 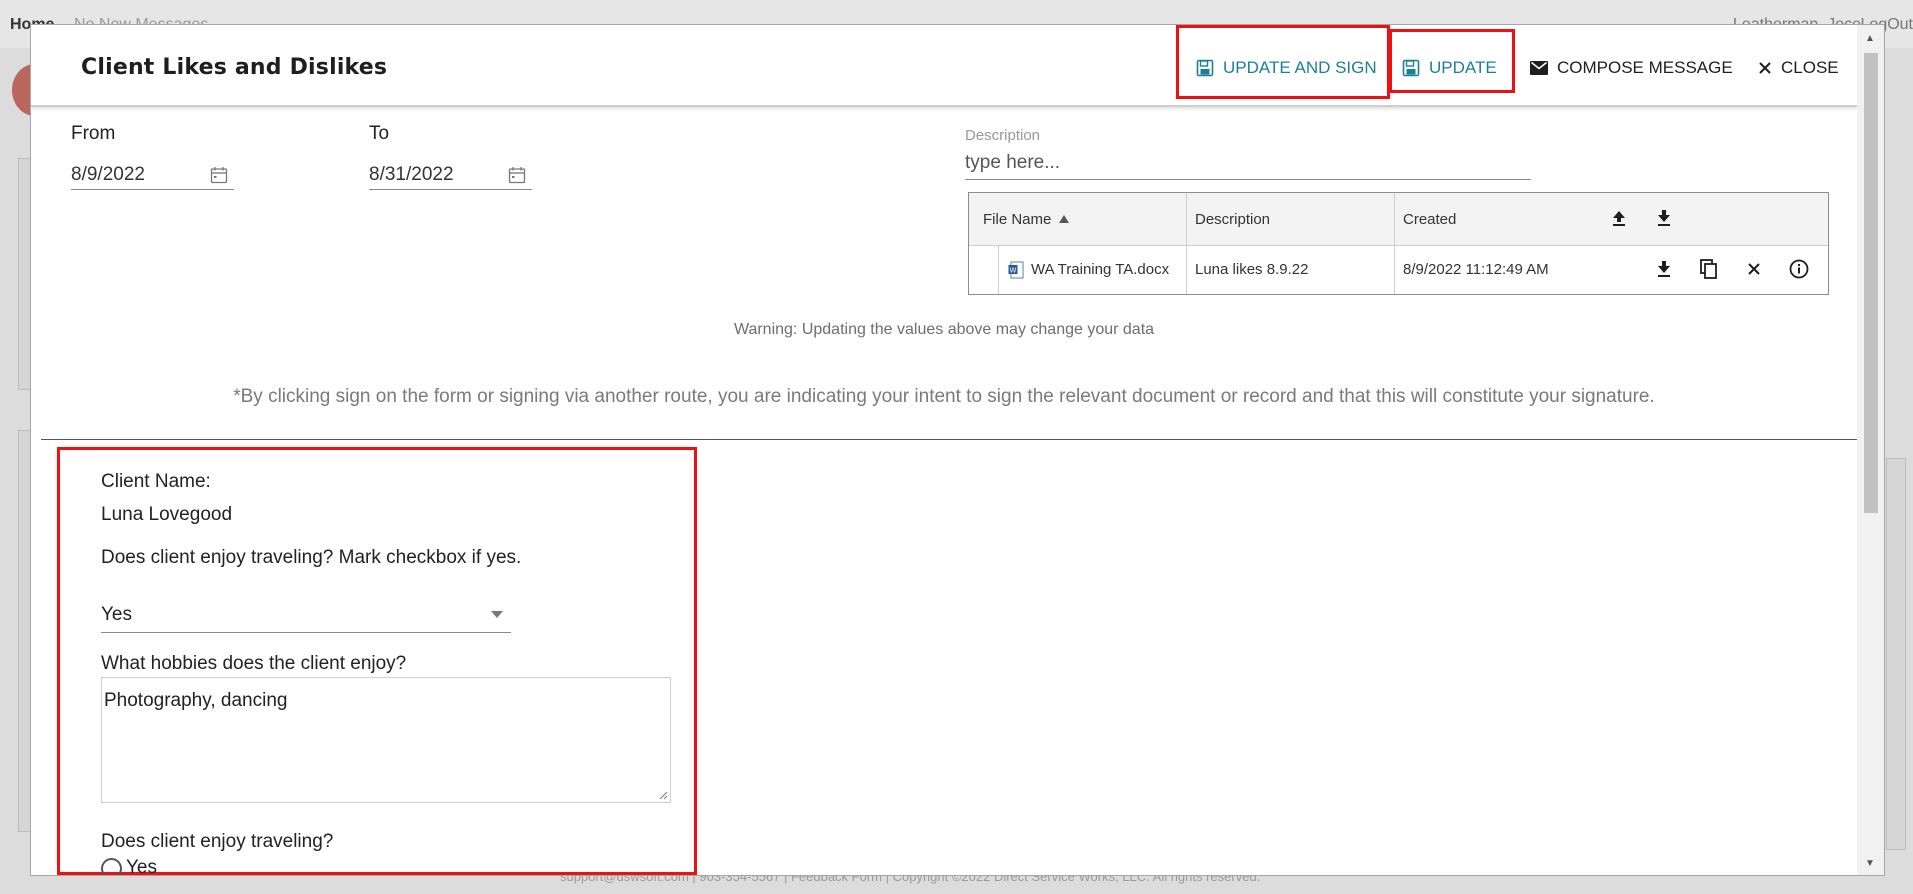 What do you see at coordinates (196, 700) in the screenshot?
I see `hobbies-value: Photography, dancing` at bounding box center [196, 700].